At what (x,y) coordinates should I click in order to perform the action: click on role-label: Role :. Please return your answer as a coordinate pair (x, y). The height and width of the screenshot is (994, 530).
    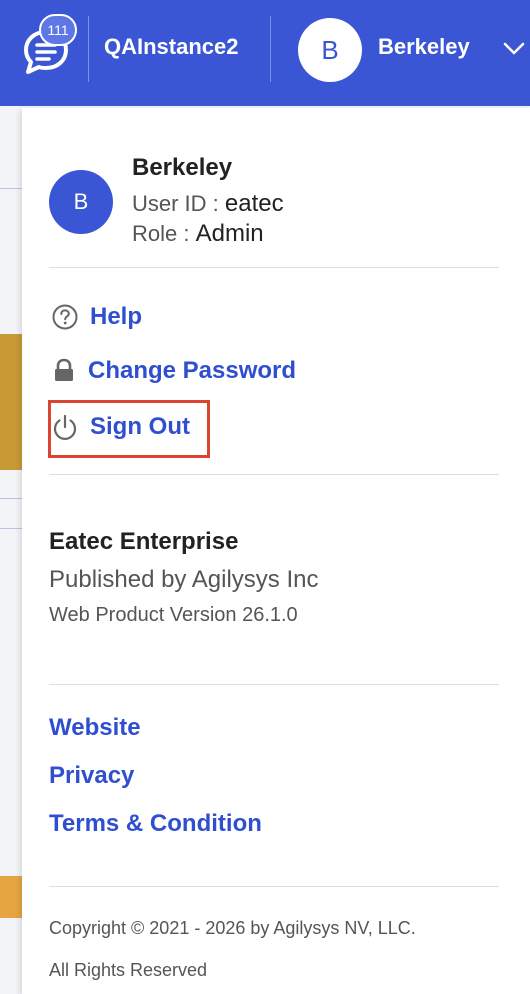
    Looking at the image, I should click on (161, 233).